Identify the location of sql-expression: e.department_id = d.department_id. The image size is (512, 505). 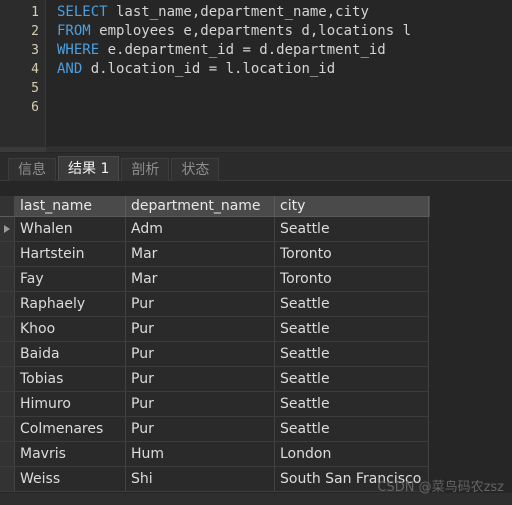
(242, 50).